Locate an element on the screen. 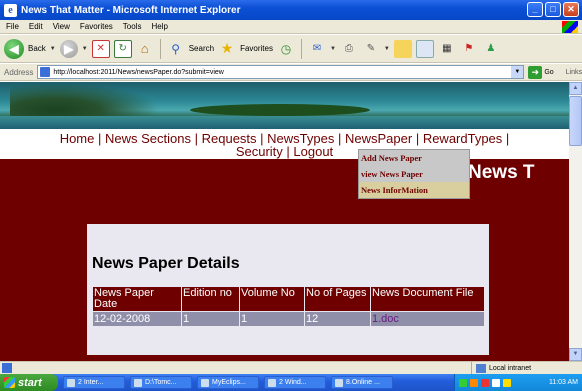  back-arrow-icon: ◀ is located at coordinates (14, 48).